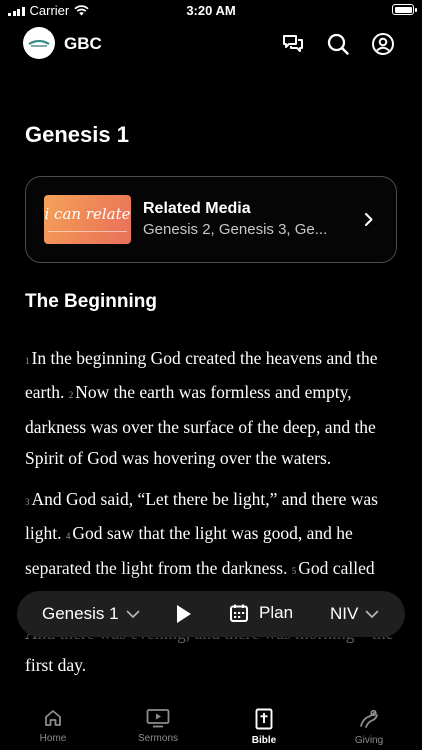  Describe the element at coordinates (338, 44) in the screenshot. I see `search-icon` at that location.